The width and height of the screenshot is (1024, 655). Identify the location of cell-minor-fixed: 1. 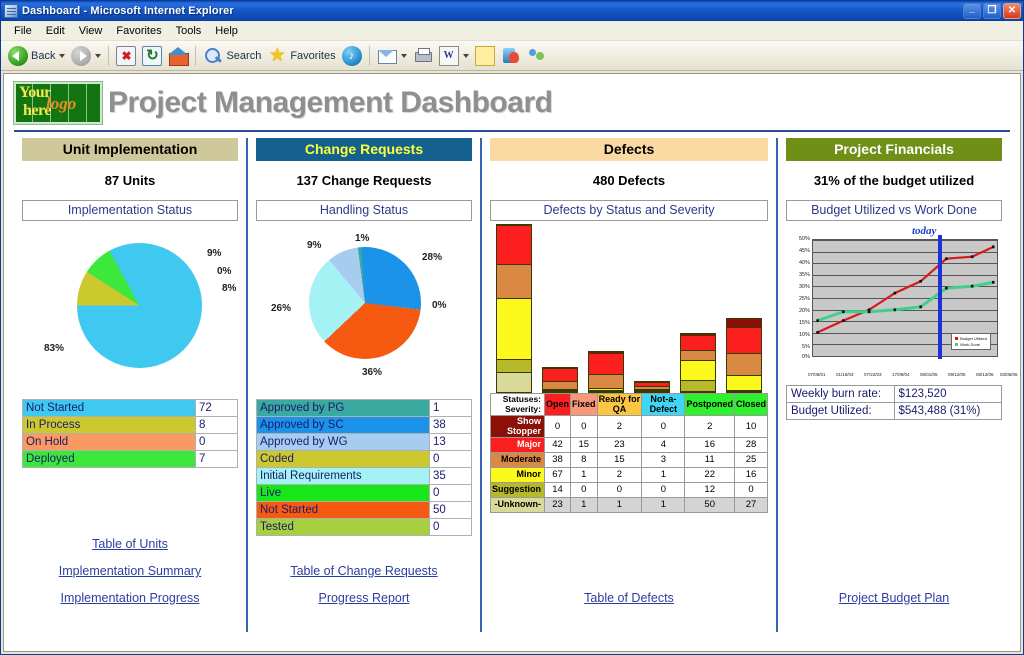
(584, 475).